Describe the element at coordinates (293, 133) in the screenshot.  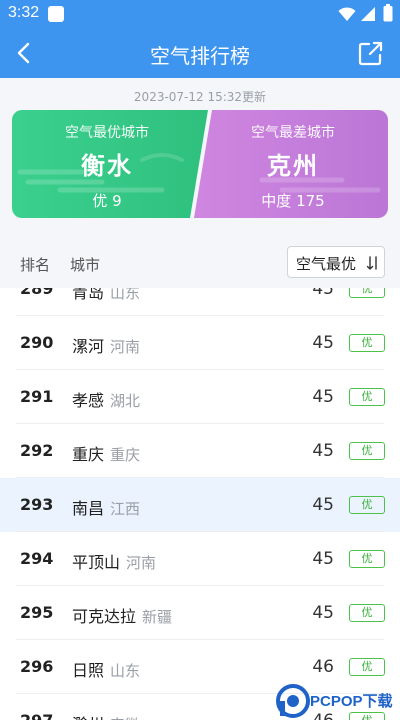
I see `worst-city-label: 空气最差城市` at that location.